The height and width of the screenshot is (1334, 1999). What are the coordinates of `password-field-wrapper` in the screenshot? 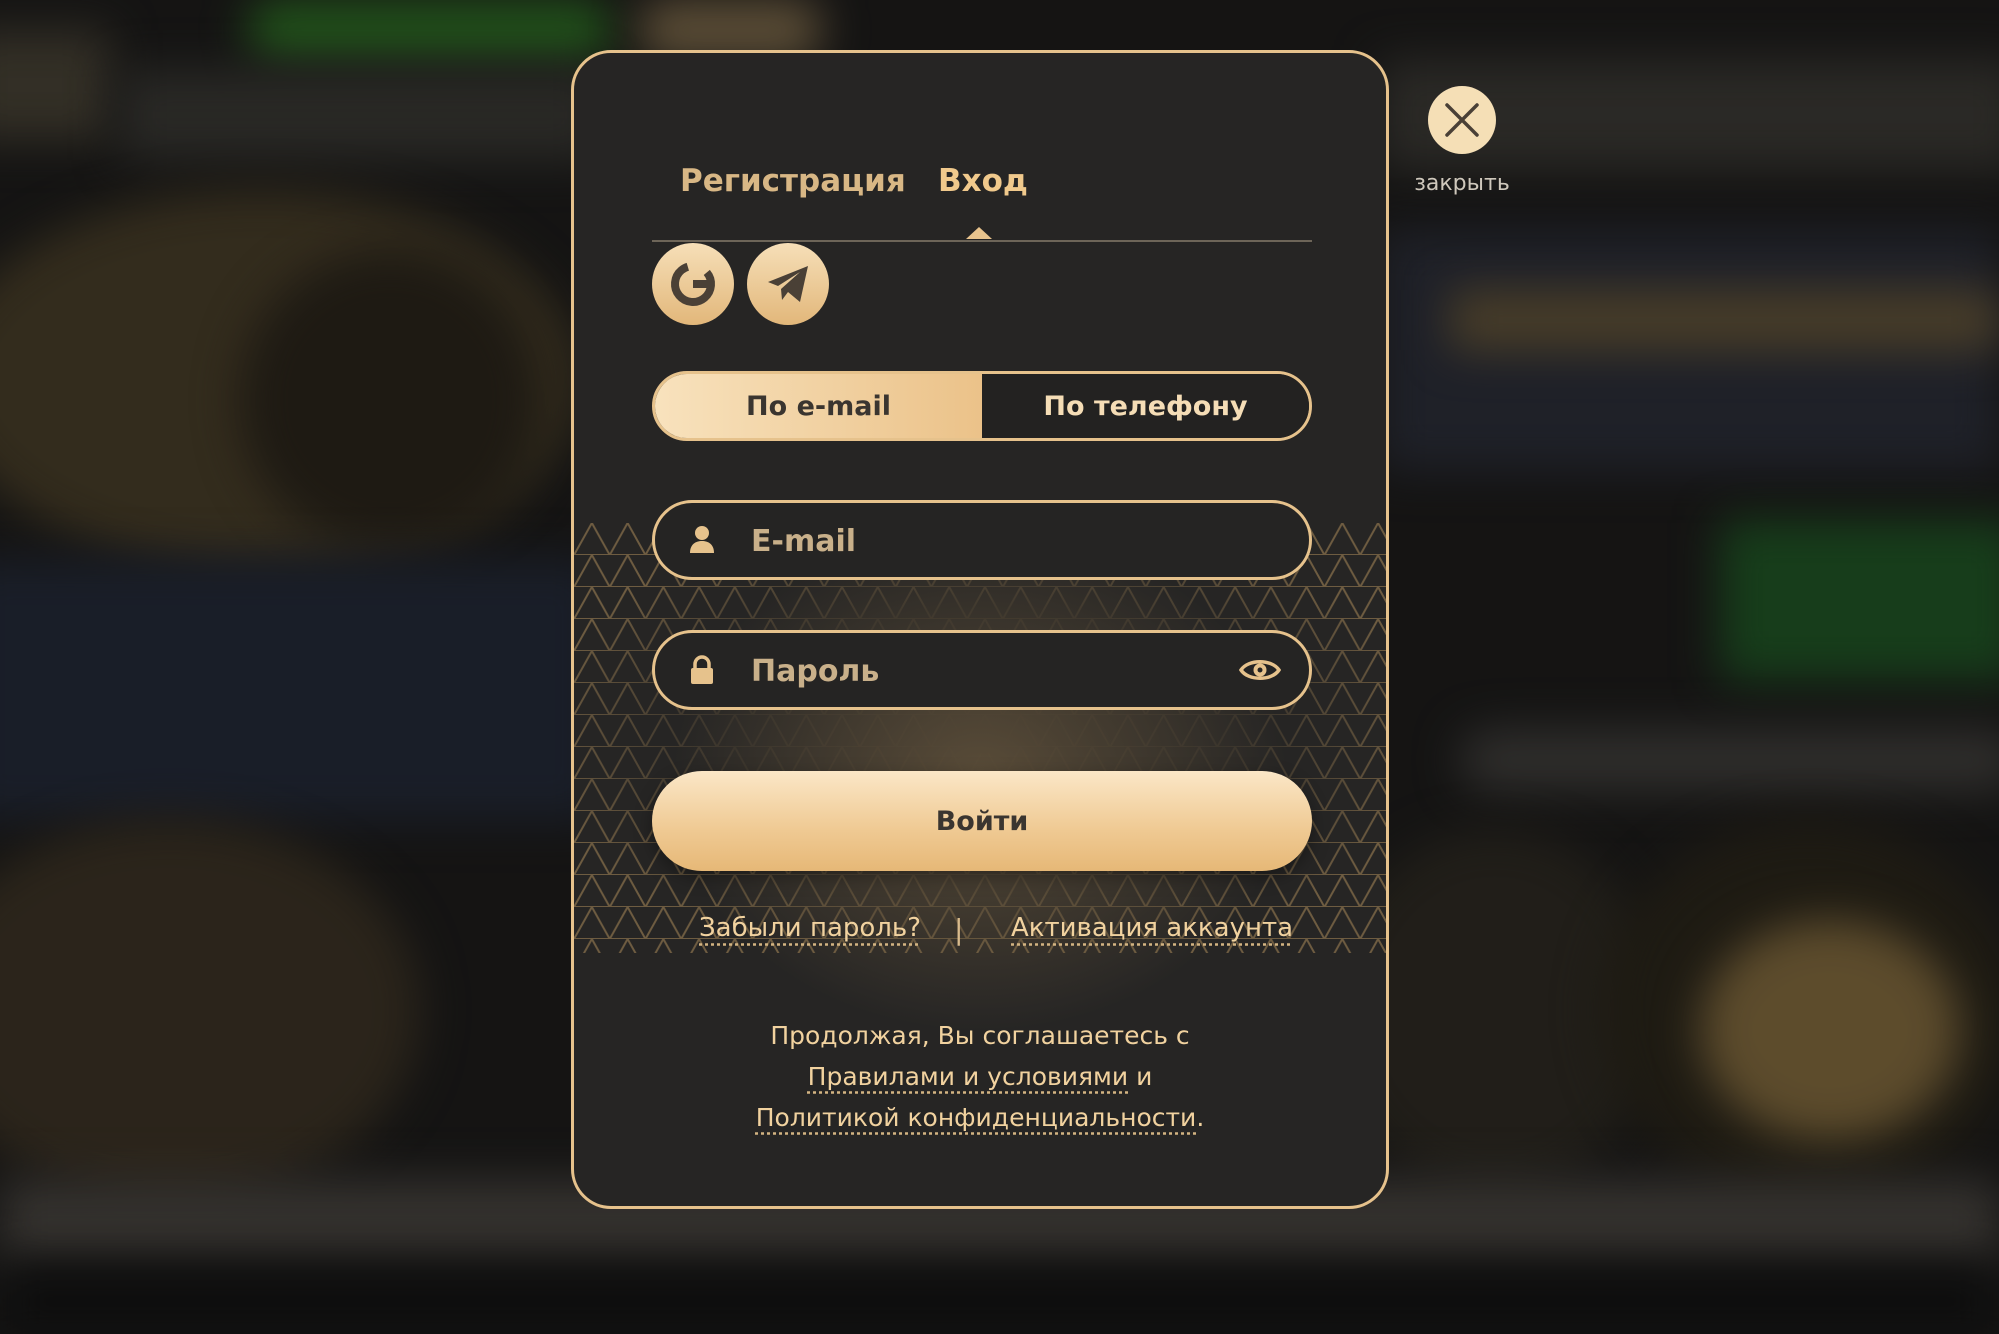 It's located at (982, 670).